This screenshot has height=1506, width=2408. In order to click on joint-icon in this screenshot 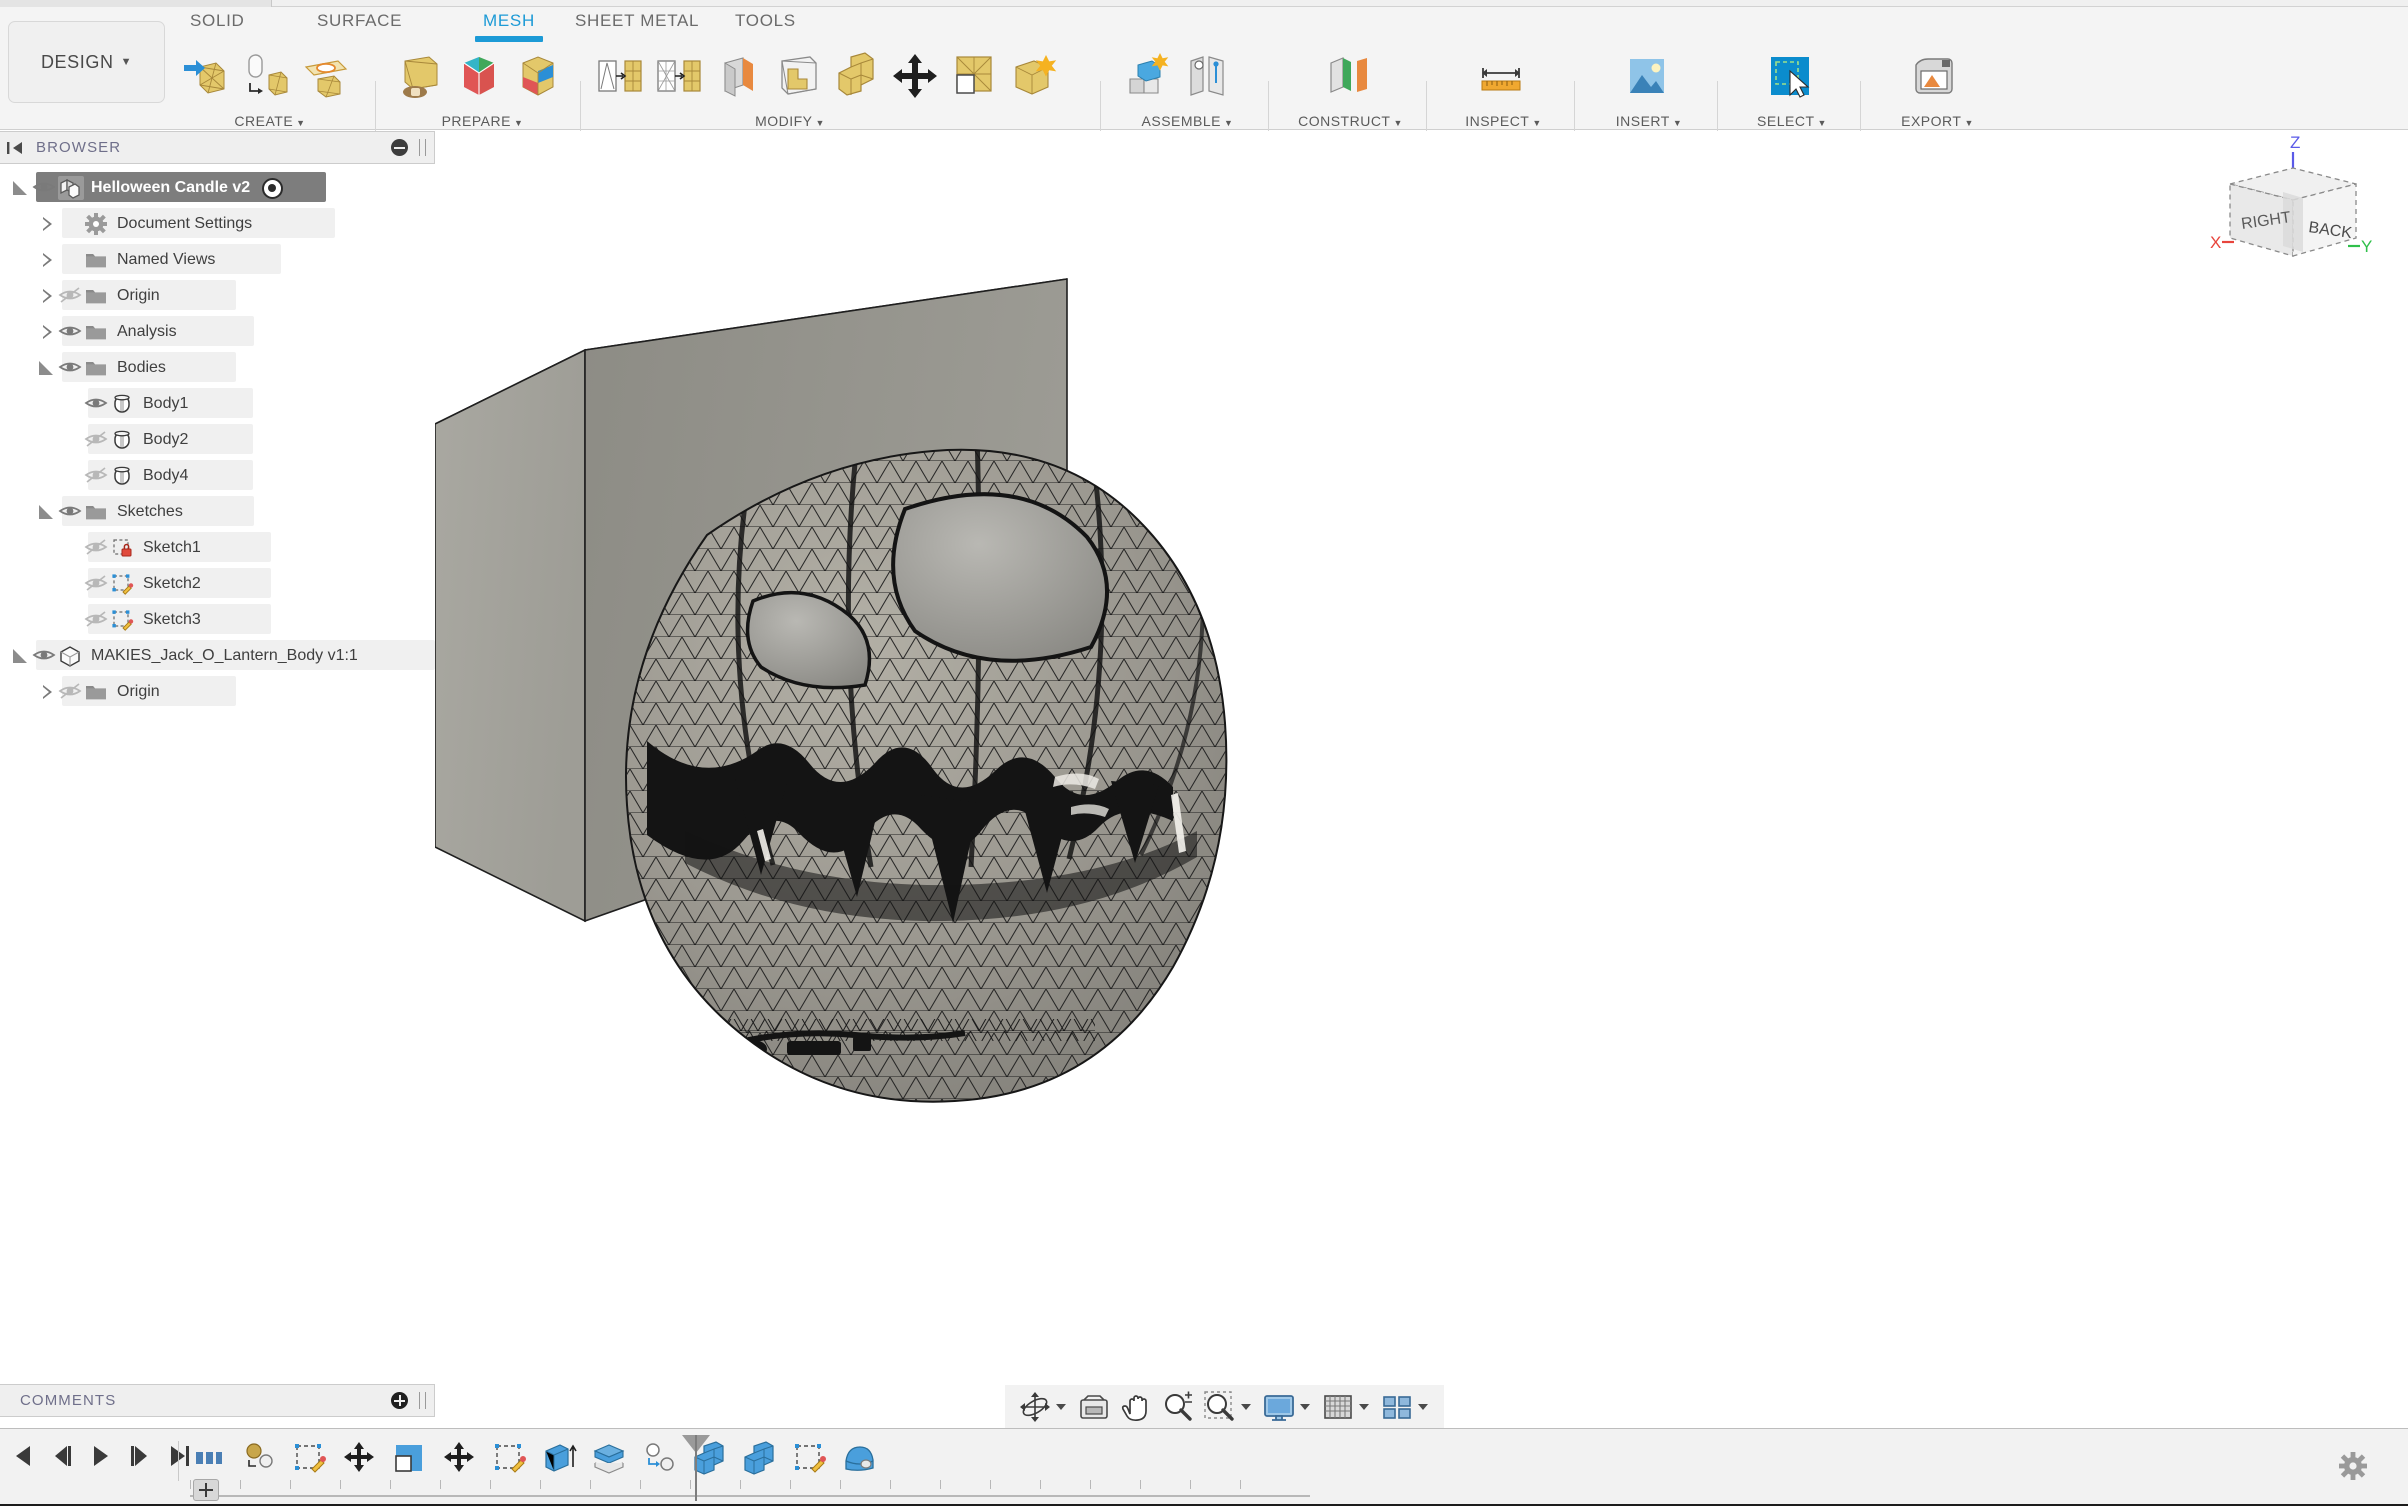, I will do `click(1208, 76)`.